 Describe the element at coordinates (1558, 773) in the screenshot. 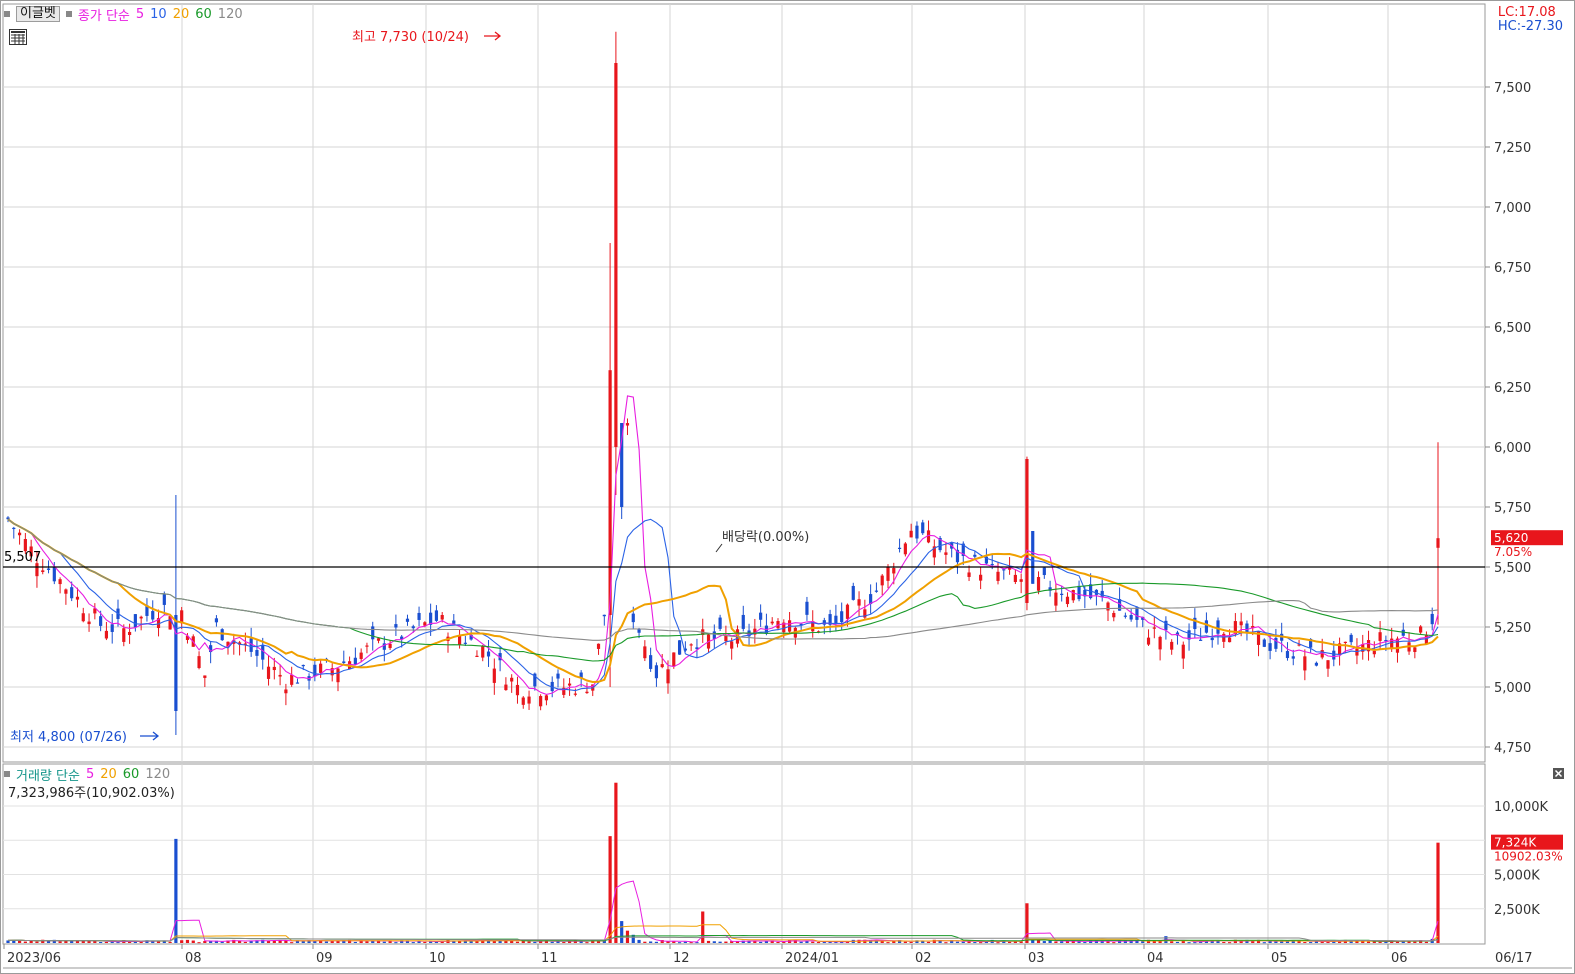

I see `close-icon` at that location.